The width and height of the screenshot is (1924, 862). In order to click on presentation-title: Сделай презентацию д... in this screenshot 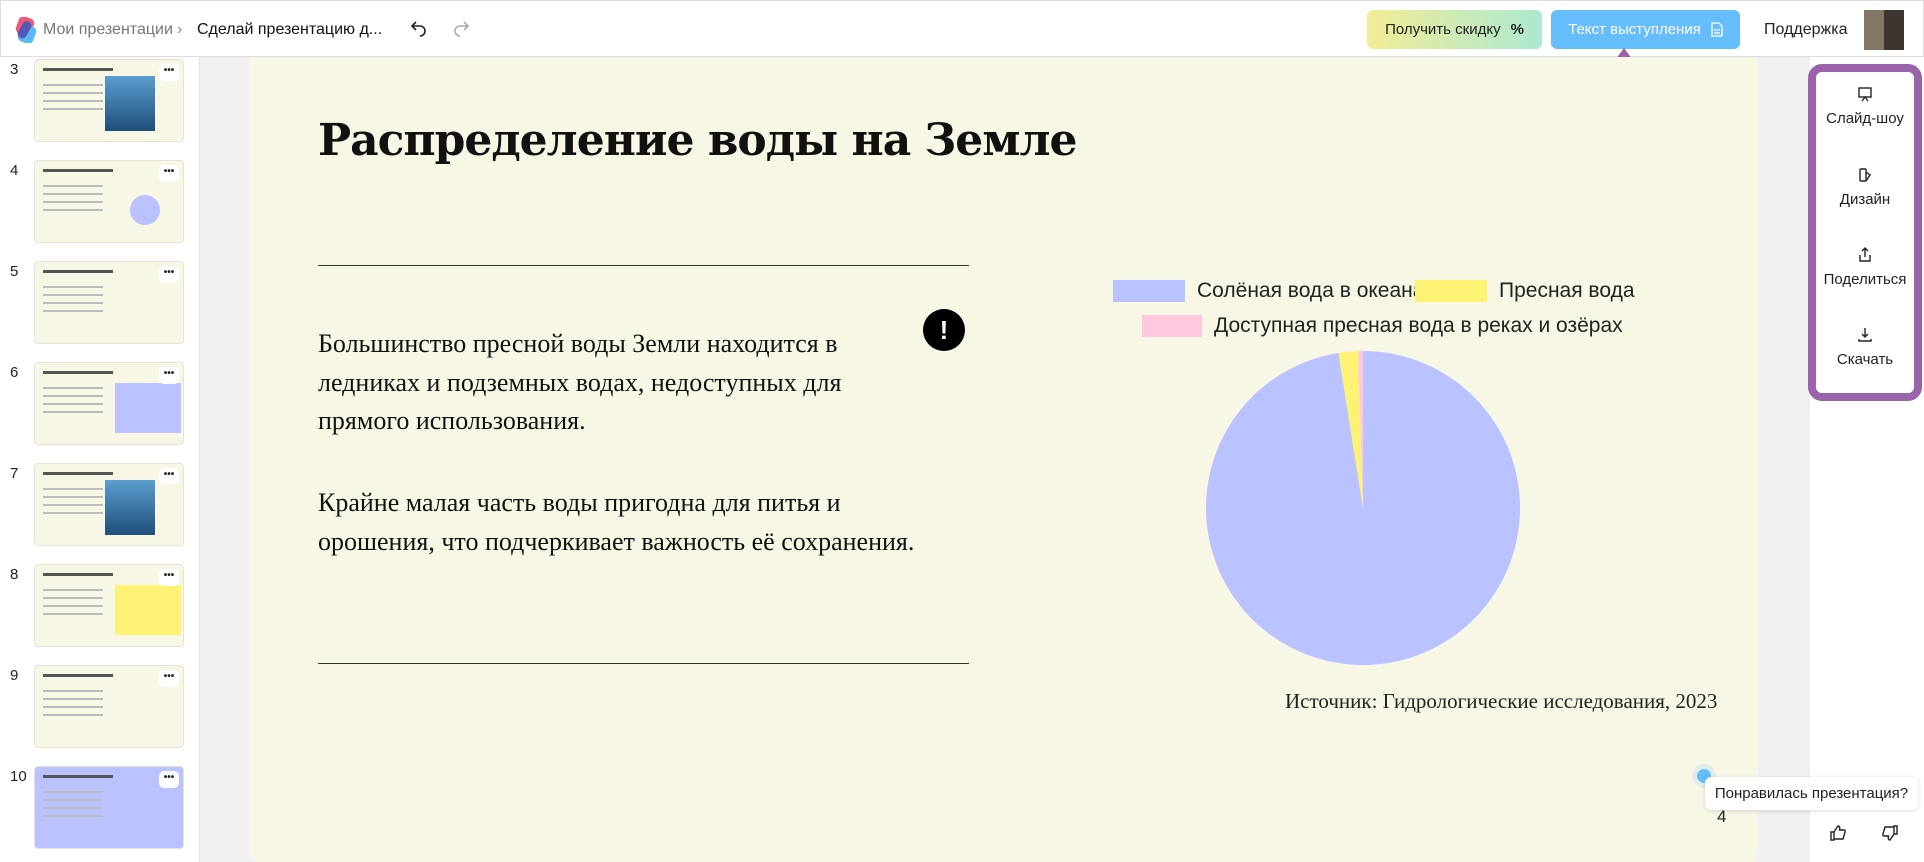, I will do `click(289, 30)`.